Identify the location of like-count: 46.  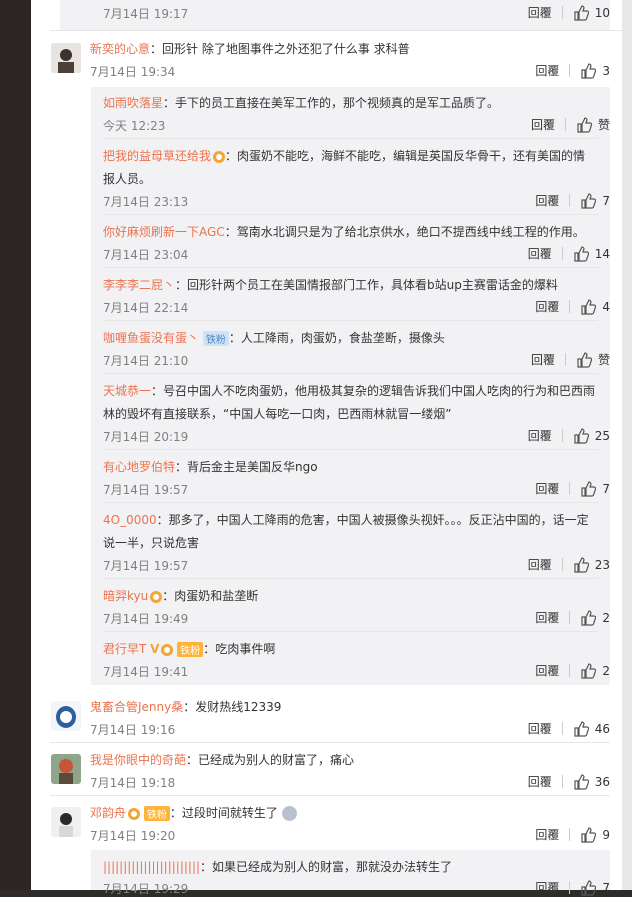
(602, 728).